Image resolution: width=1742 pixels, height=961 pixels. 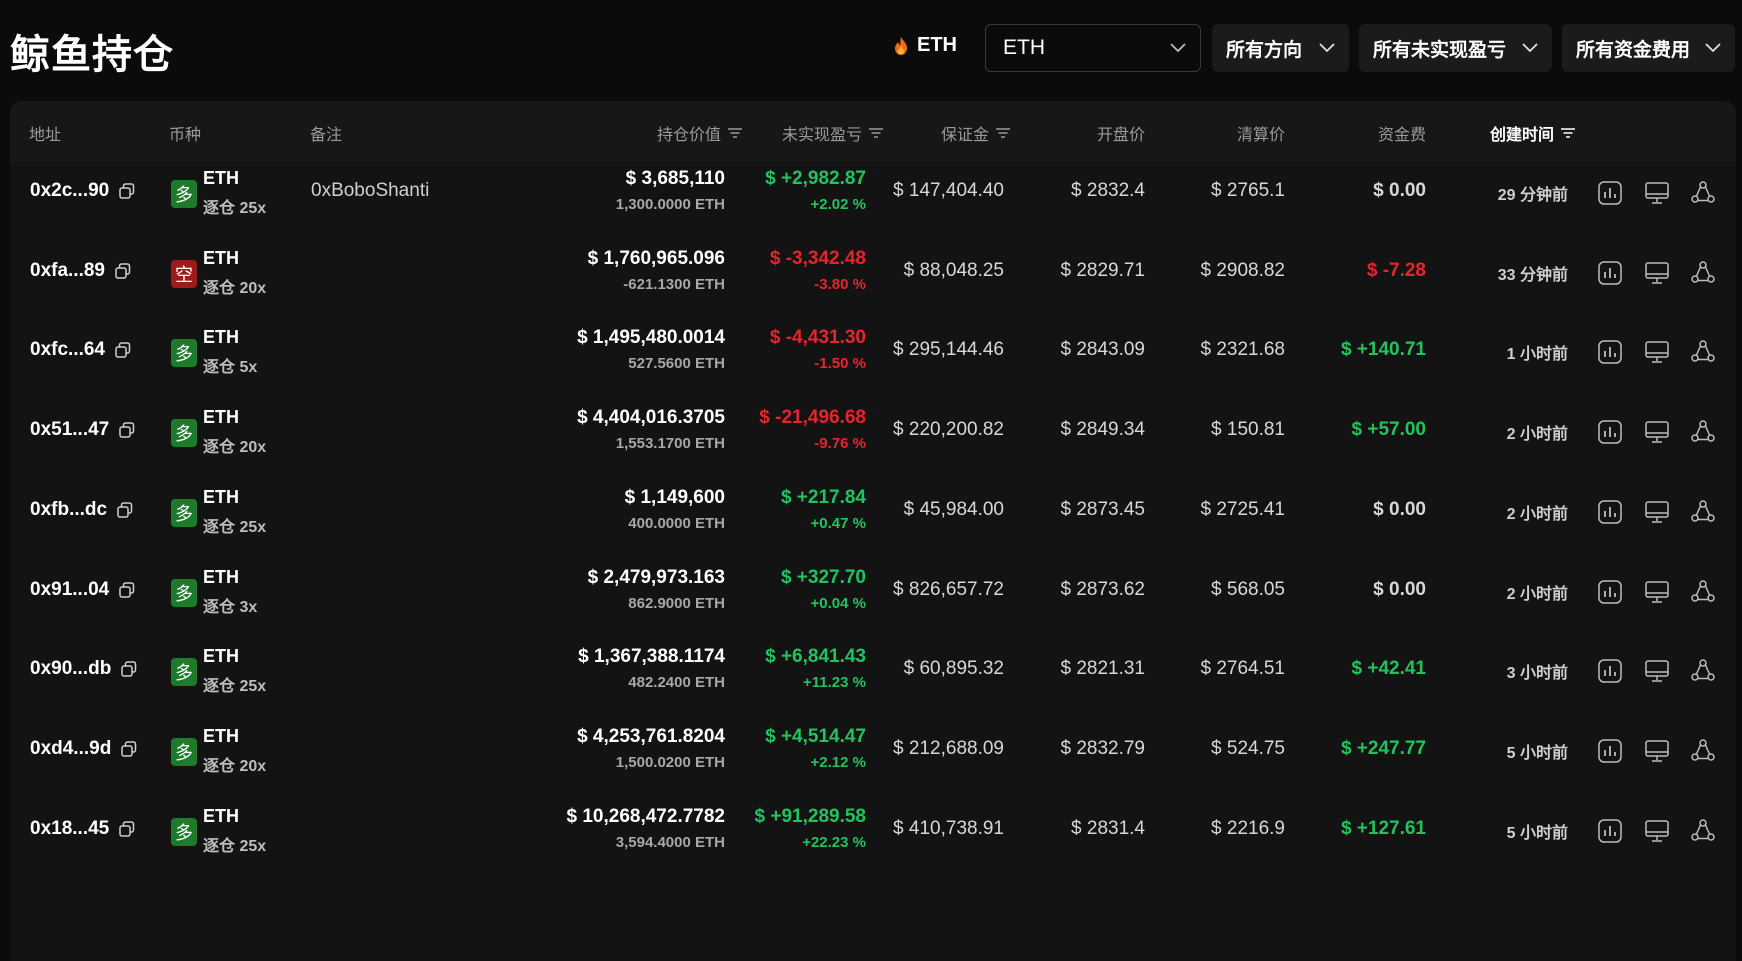 I want to click on address: 0x2c...90, so click(x=69, y=191).